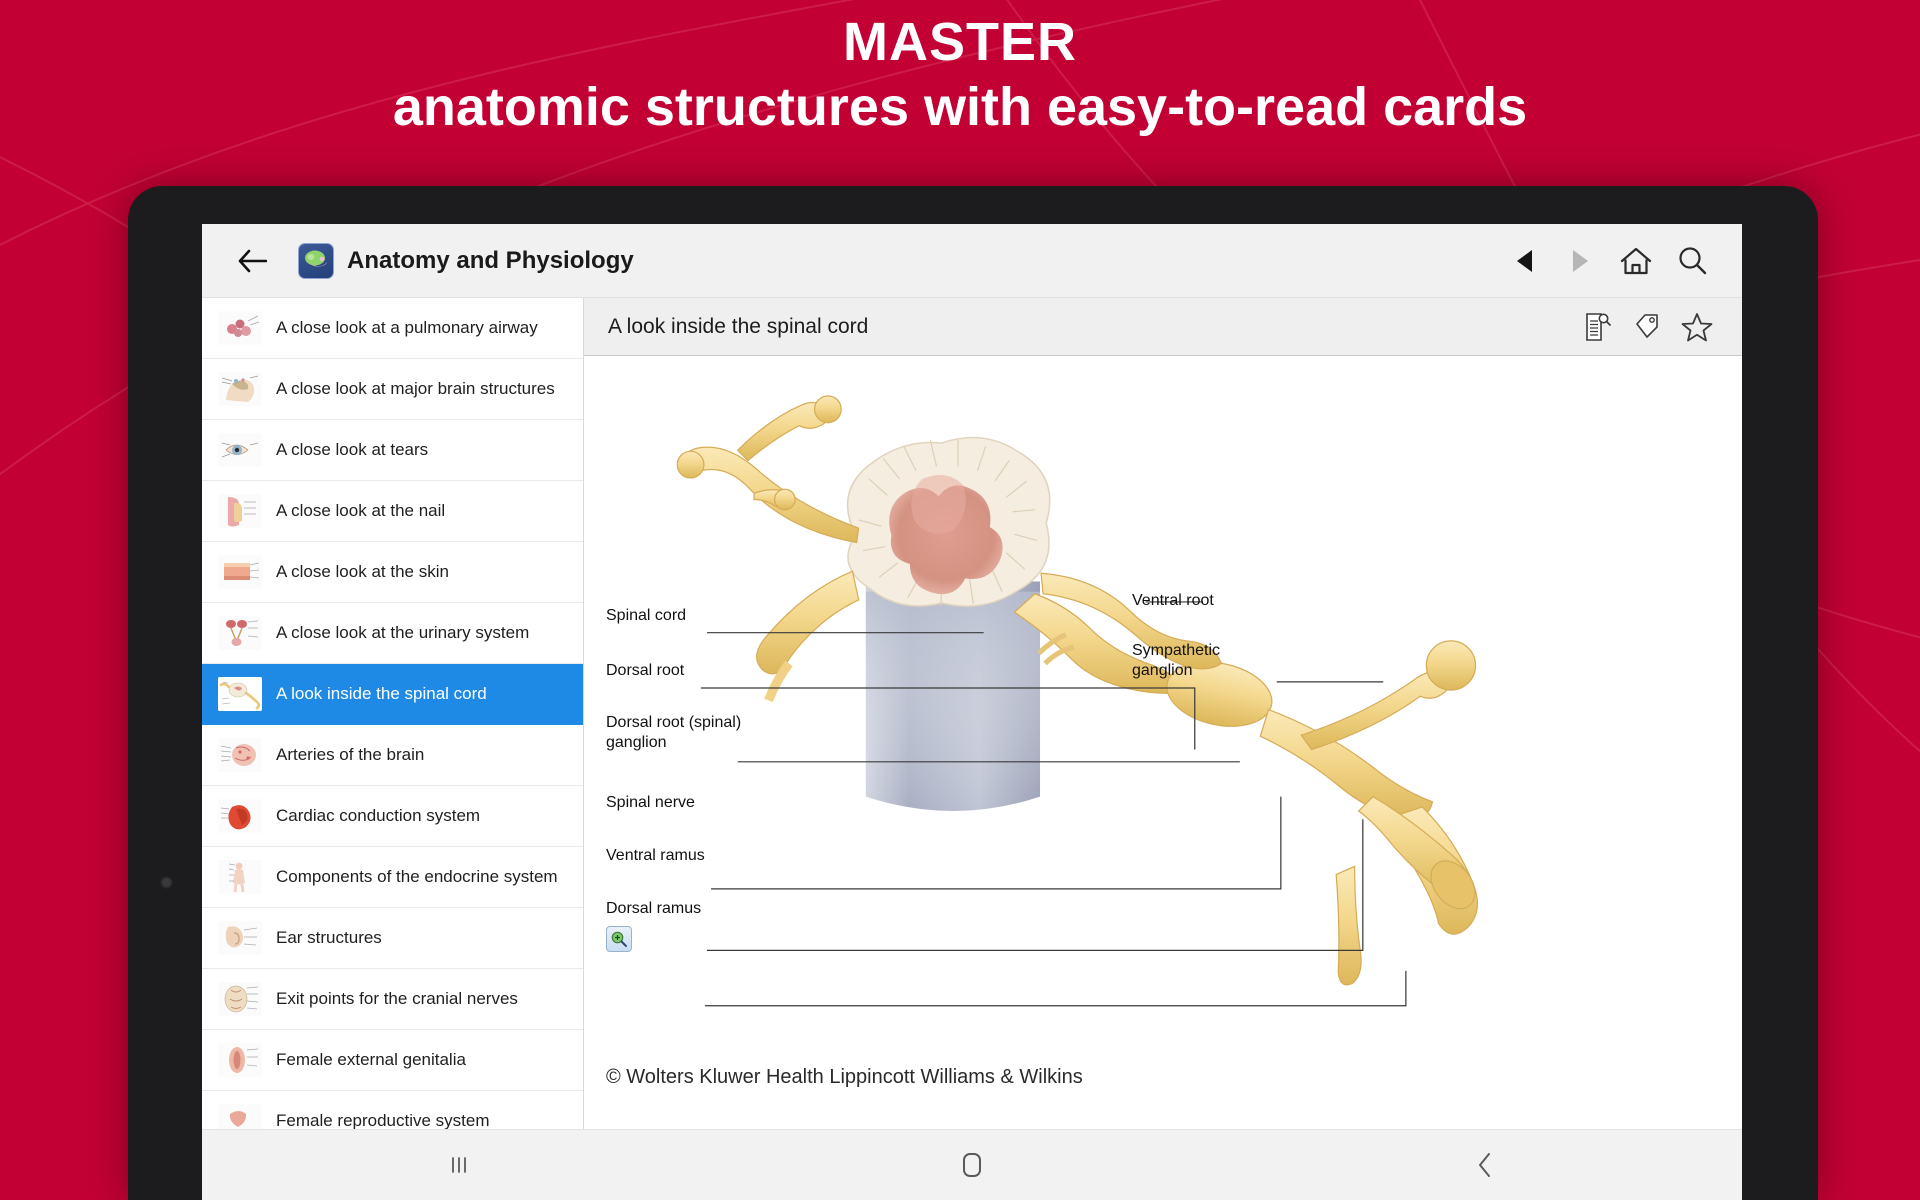 The width and height of the screenshot is (1920, 1200). What do you see at coordinates (350, 754) in the screenshot?
I see `sidebar-item-label: Arteries of the brain` at bounding box center [350, 754].